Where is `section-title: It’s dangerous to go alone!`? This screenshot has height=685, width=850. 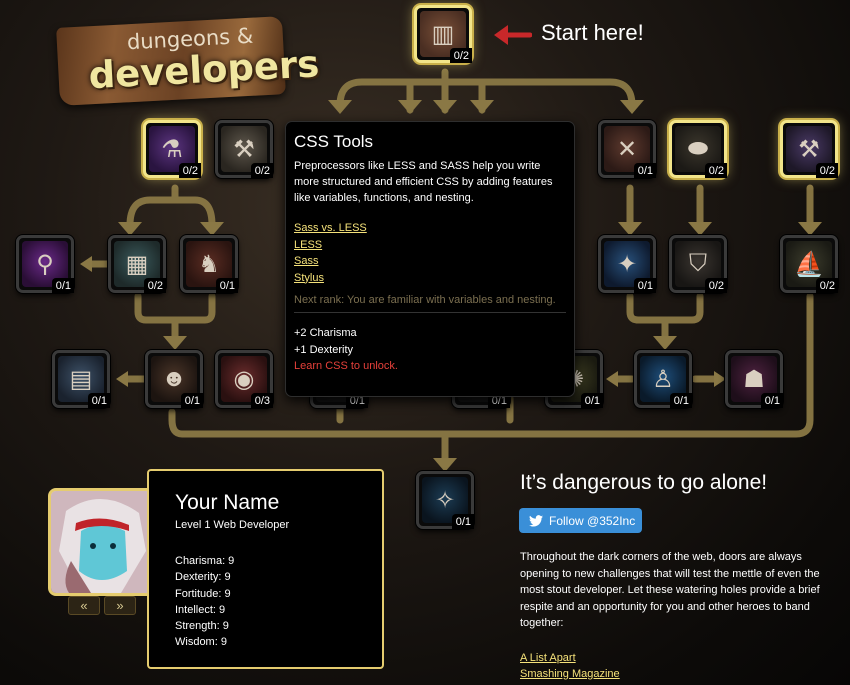
section-title: It’s dangerous to go alone! is located at coordinates (644, 482).